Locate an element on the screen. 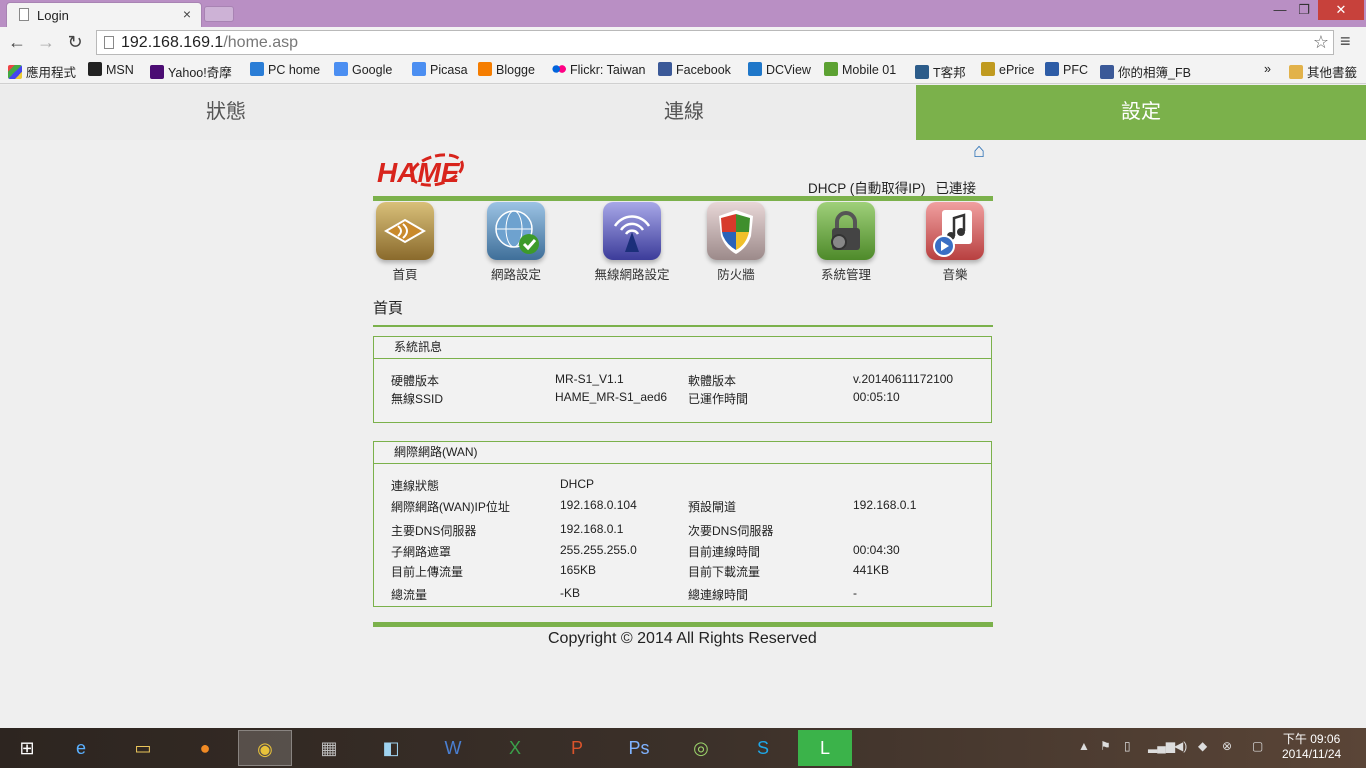 The width and height of the screenshot is (1366, 768). tray-network-icon: ▂▄▆ is located at coordinates (1161, 746).